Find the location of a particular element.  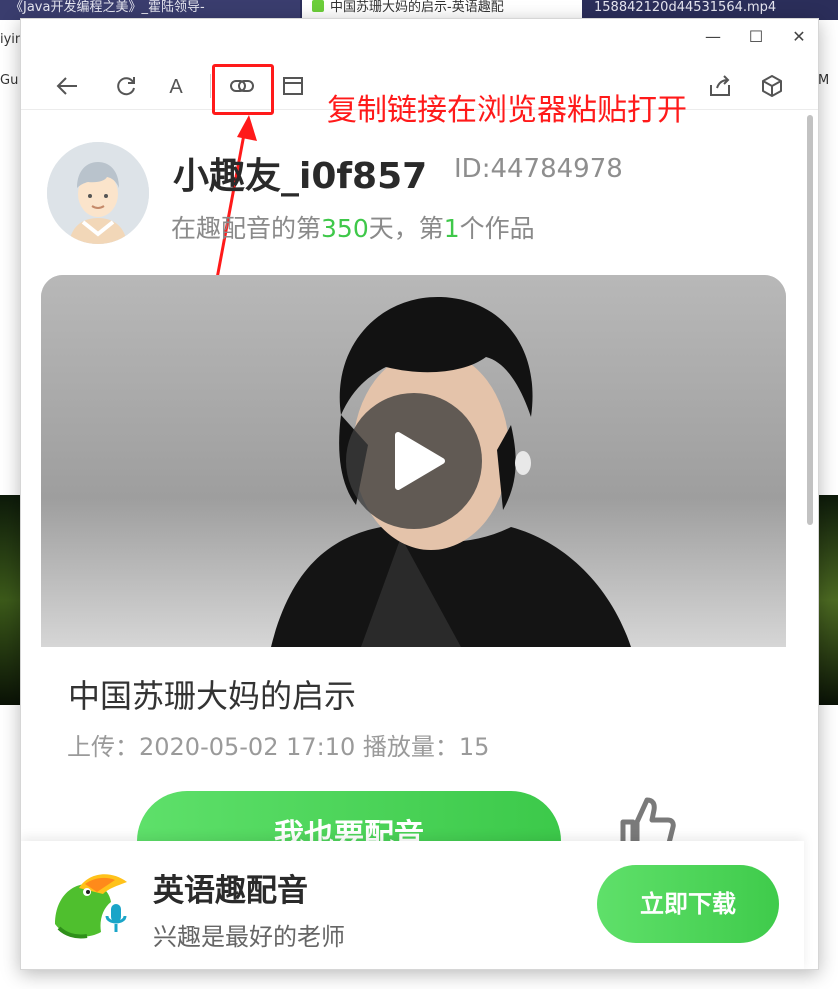

link-highlight-box is located at coordinates (243, 89).